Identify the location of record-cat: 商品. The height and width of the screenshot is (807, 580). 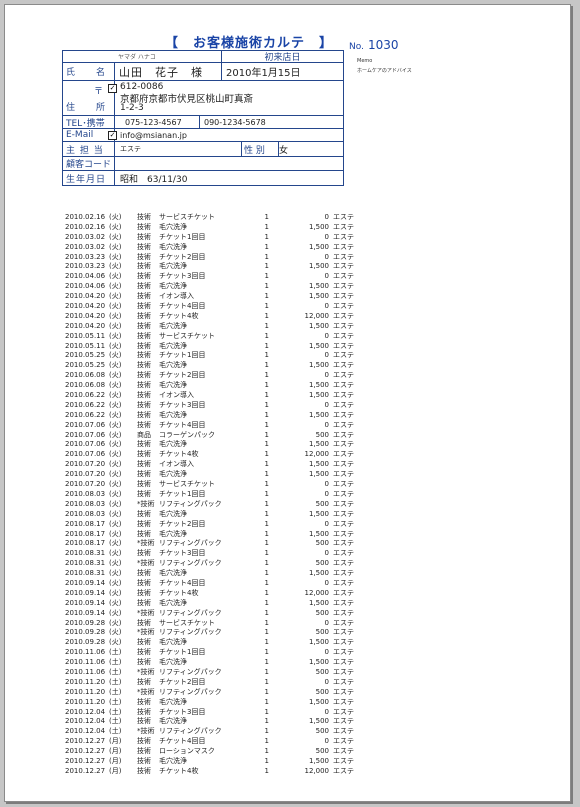
(144, 434).